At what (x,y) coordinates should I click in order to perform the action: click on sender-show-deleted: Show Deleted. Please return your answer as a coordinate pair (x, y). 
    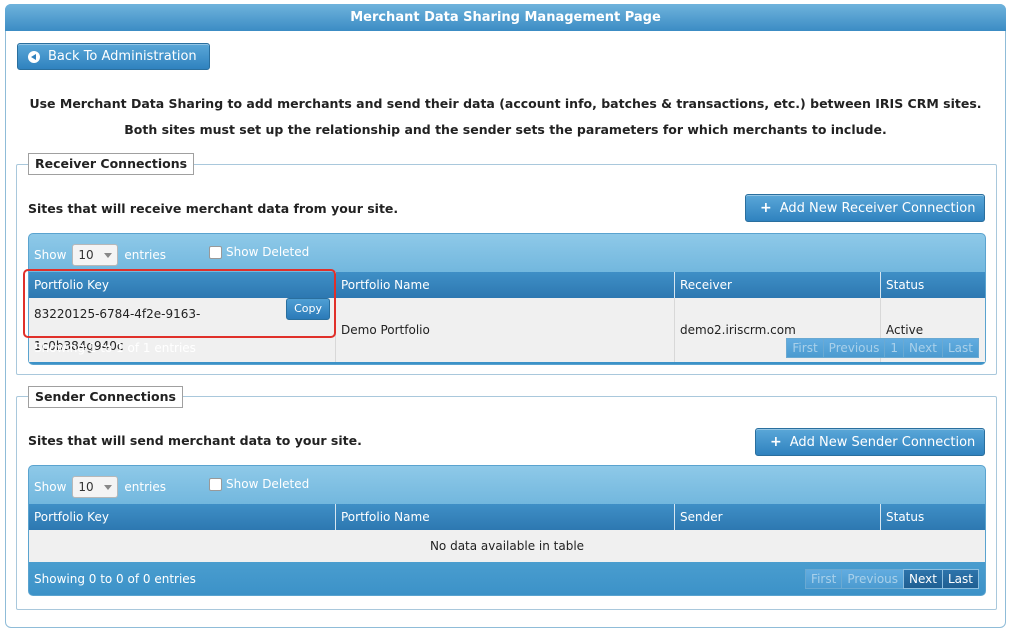
    Looking at the image, I should click on (259, 484).